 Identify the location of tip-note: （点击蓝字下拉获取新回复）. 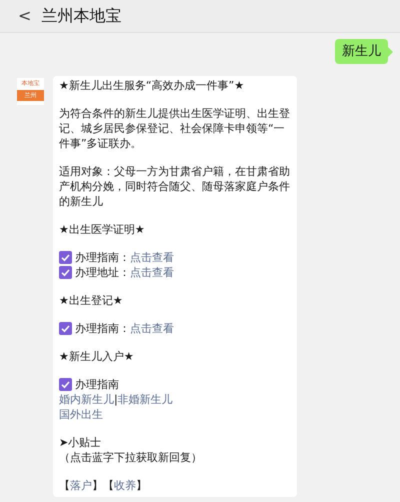
(131, 457).